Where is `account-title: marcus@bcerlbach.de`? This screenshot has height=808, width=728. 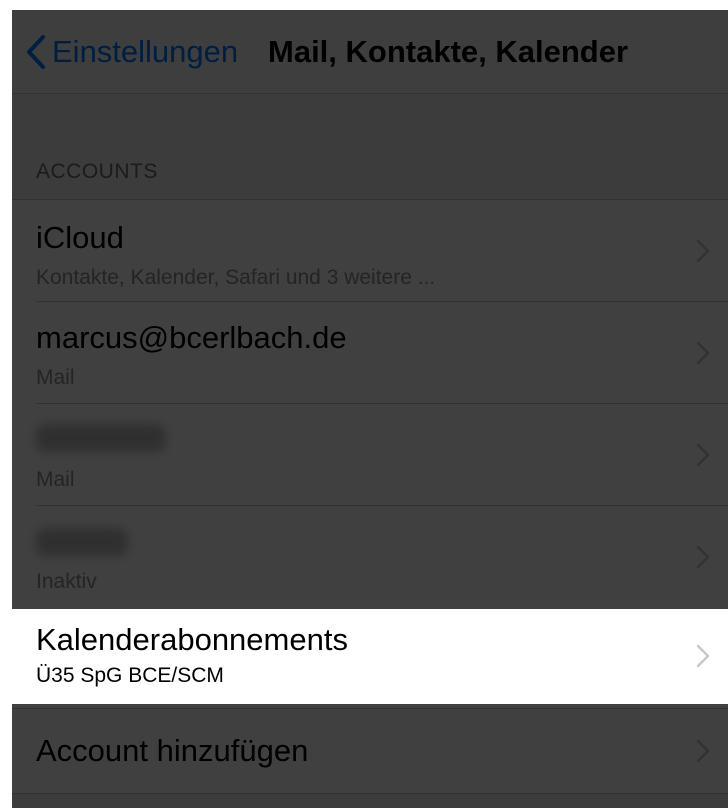 account-title: marcus@bcerlbach.de is located at coordinates (191, 337).